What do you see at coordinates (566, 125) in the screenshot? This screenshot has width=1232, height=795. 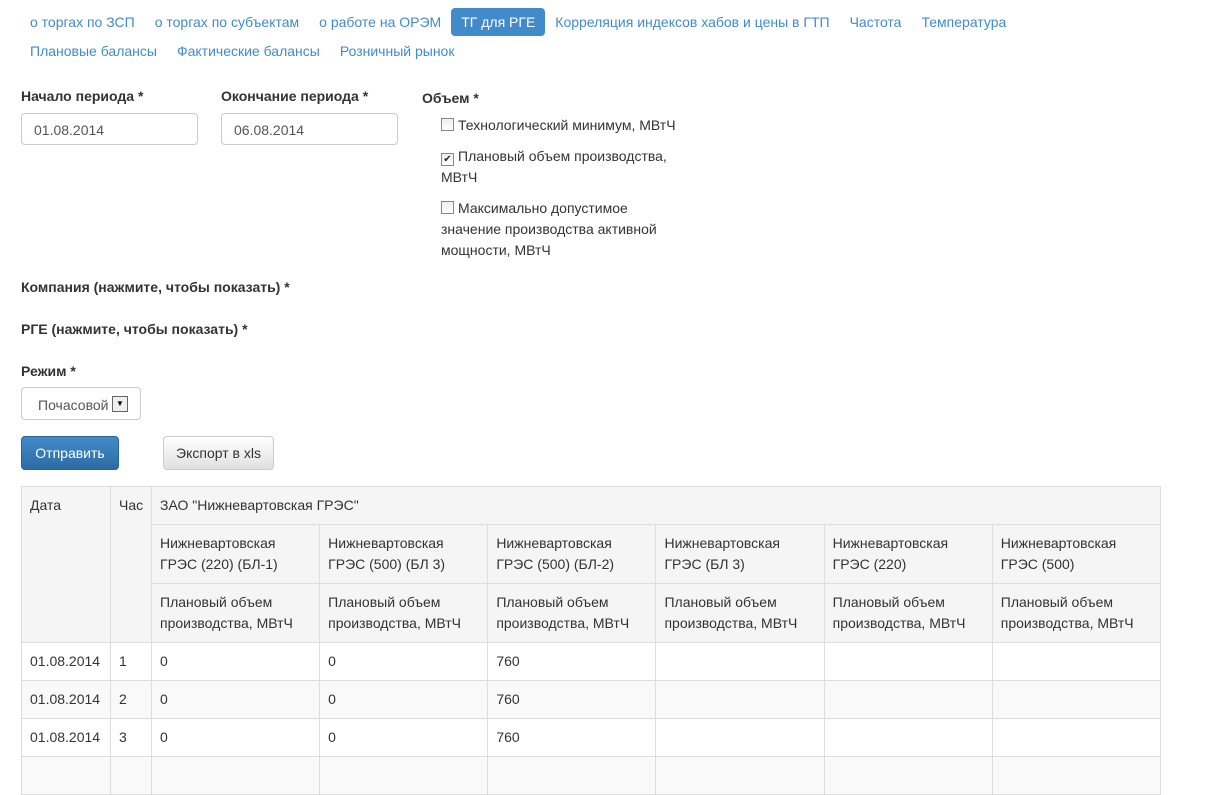 I see `volume-option-tech-min: Технологический минимум, МВтЧ` at bounding box center [566, 125].